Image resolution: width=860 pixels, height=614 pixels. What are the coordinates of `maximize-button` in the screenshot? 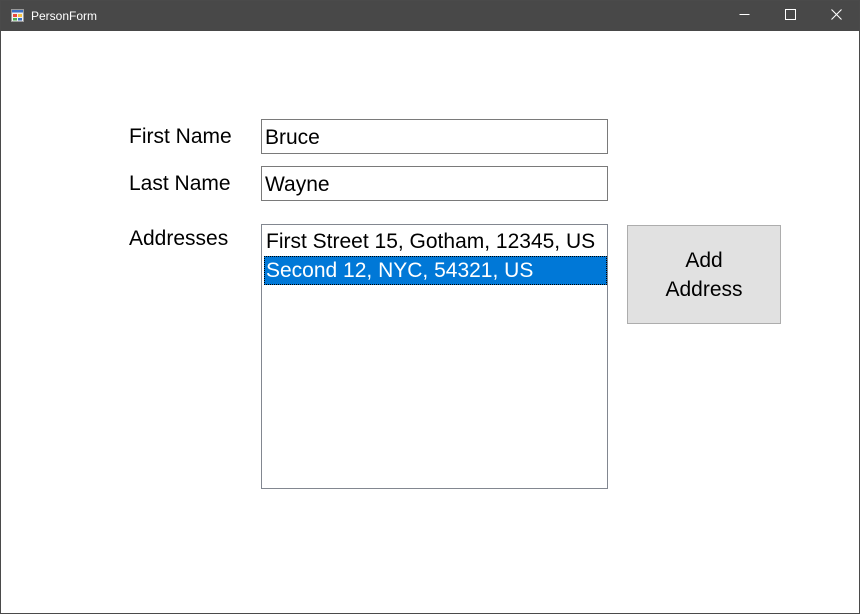 It's located at (790, 16).